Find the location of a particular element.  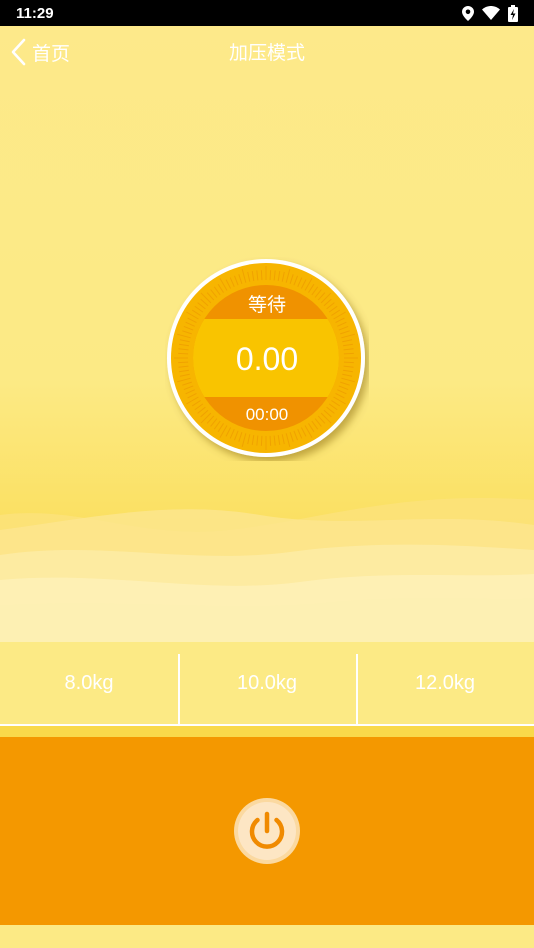

bottom-strip is located at coordinates (267, 936).